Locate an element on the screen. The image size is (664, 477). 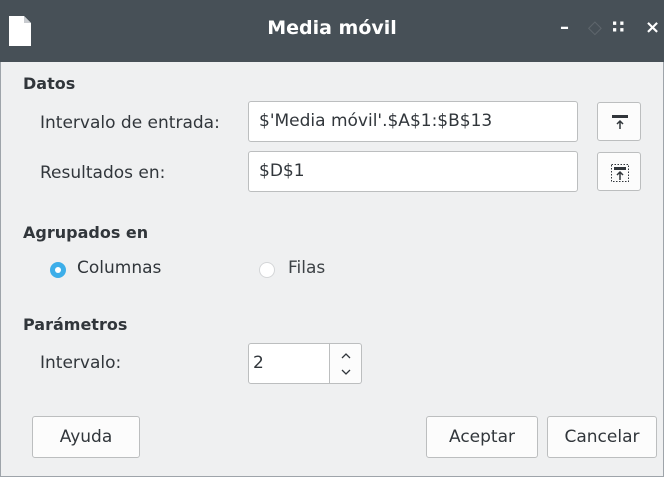
chevron-up-icon is located at coordinates (346, 356).